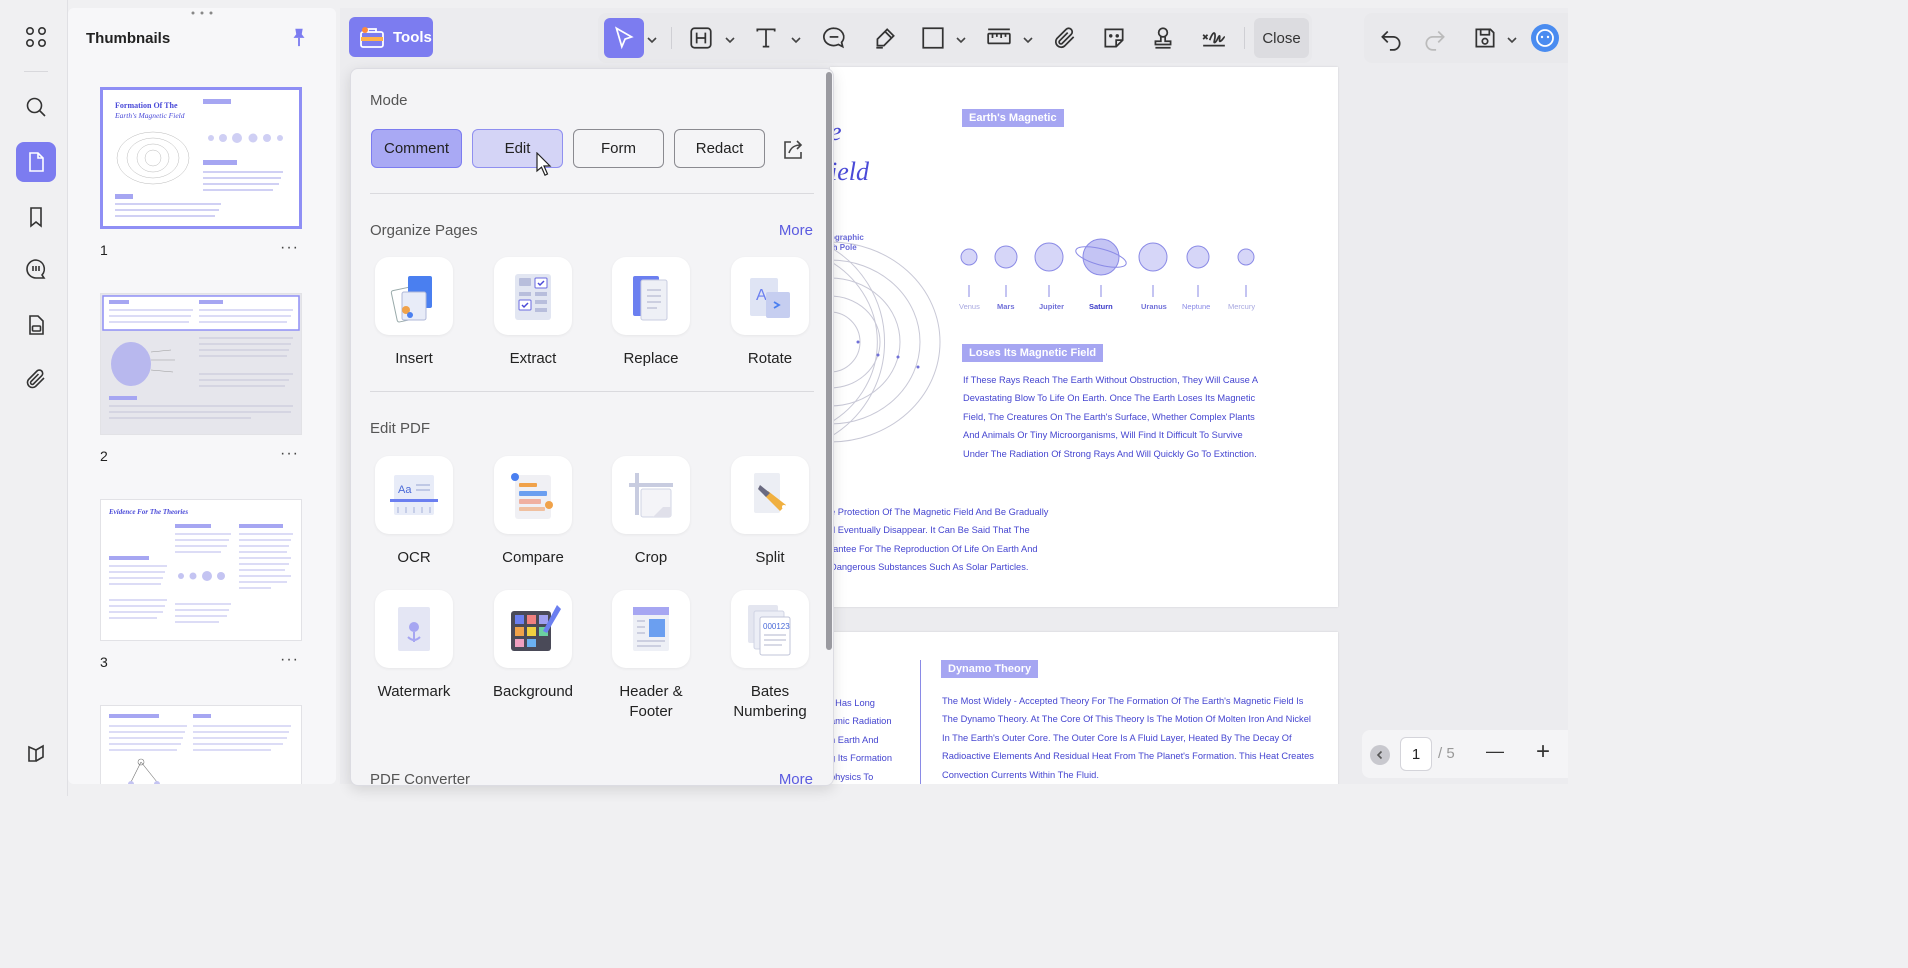 The height and width of the screenshot is (968, 1908). I want to click on mode-redact-button: Redact, so click(719, 148).